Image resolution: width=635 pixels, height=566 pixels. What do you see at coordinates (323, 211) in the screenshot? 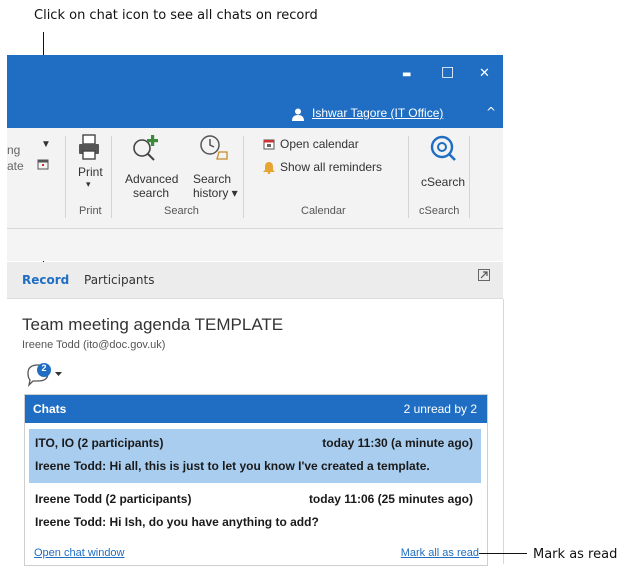
I see `calendar-group-label: Calendar` at bounding box center [323, 211].